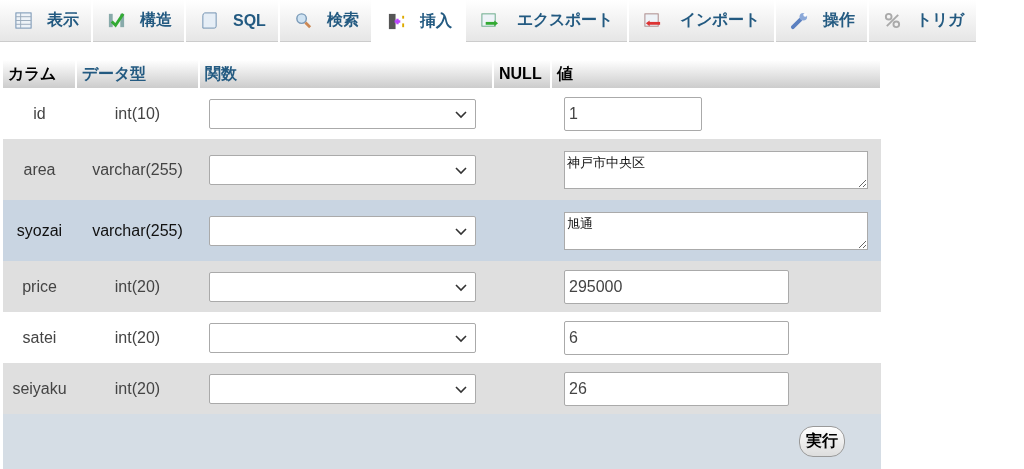 The width and height of the screenshot is (1024, 469). I want to click on wrench-icon, so click(799, 20).